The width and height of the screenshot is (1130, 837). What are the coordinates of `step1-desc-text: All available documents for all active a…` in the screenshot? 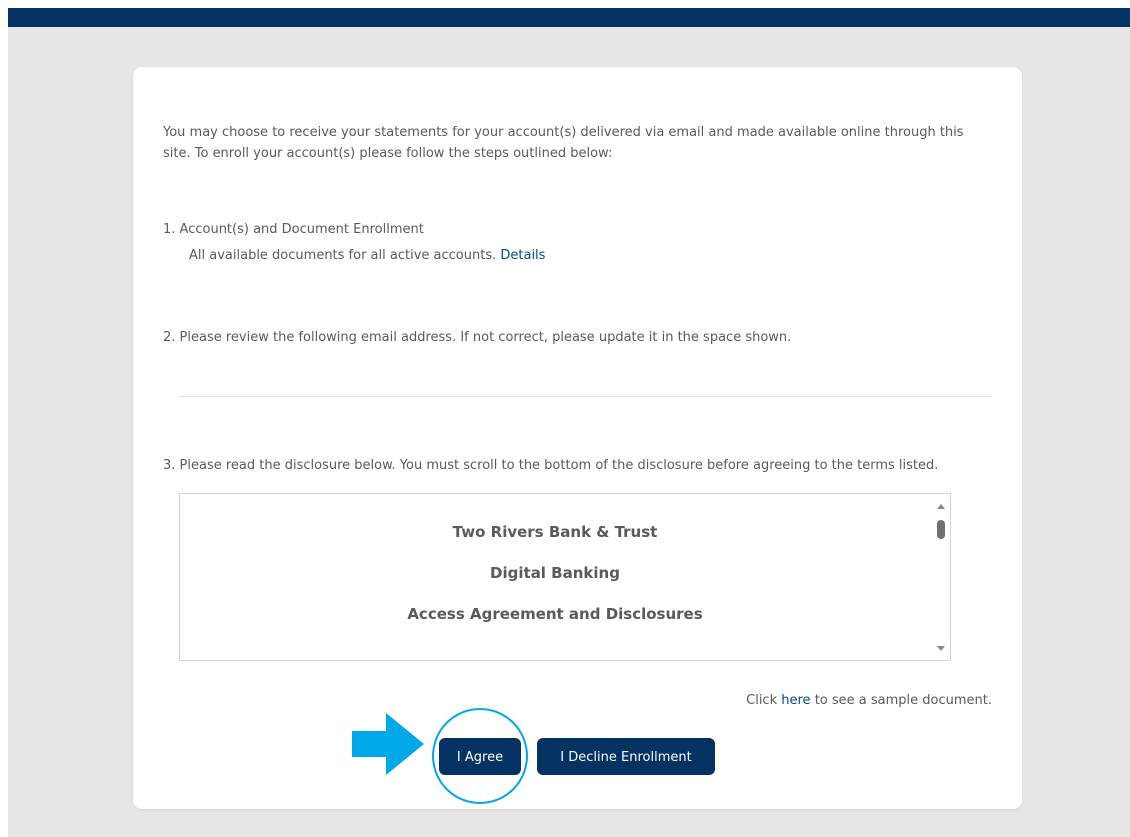 It's located at (343, 255).